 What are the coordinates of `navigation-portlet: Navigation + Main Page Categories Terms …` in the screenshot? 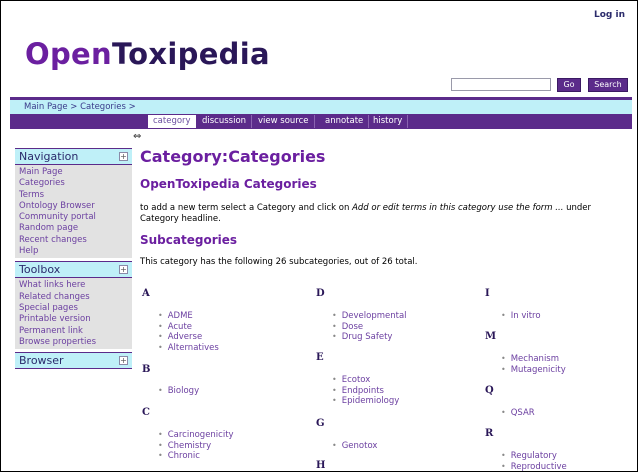 It's located at (73, 203).